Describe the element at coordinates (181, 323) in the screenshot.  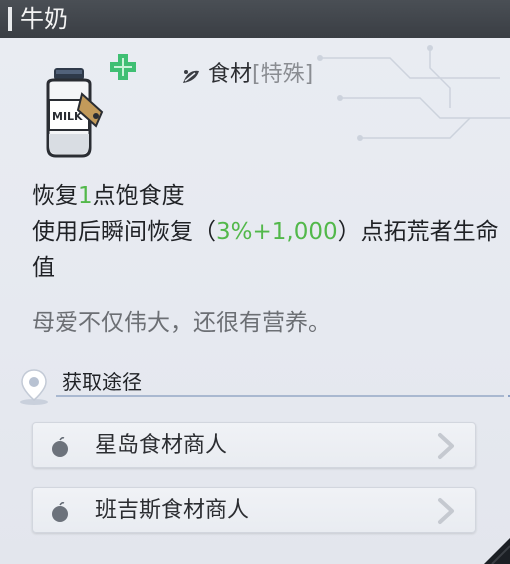
I see `flavor-text: 母爱不仅伟大，还很有营养。` at that location.